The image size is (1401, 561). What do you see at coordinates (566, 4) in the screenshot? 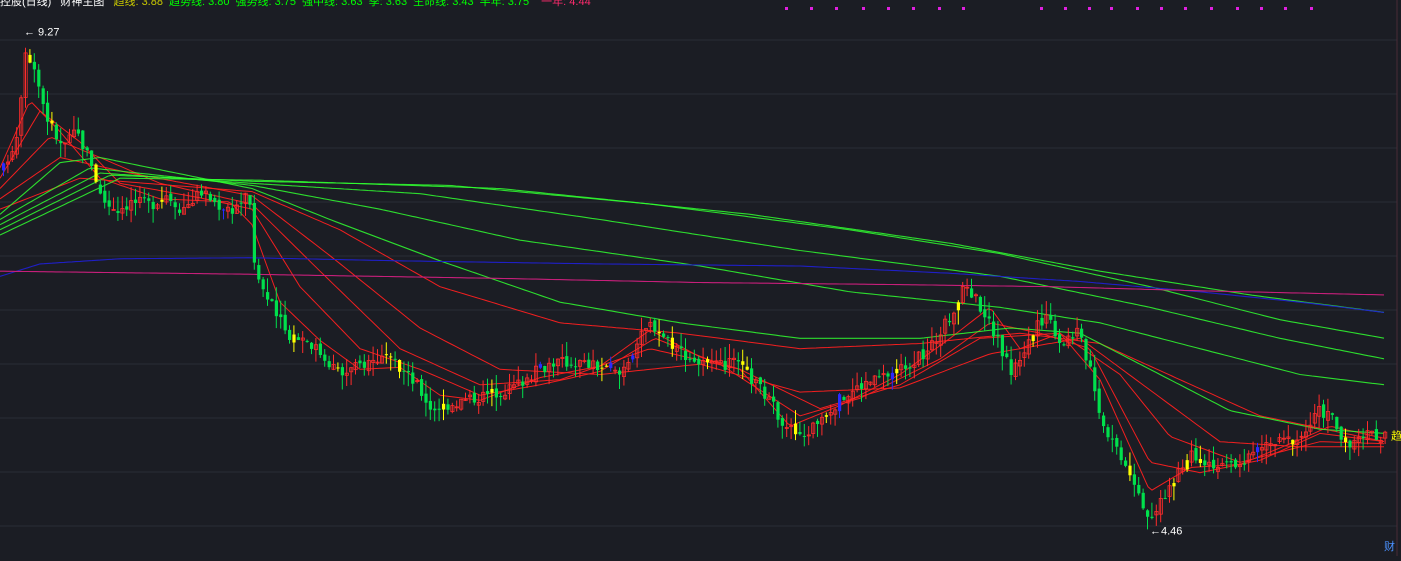
I see `indicator-value-8: 一年: 4.44` at bounding box center [566, 4].